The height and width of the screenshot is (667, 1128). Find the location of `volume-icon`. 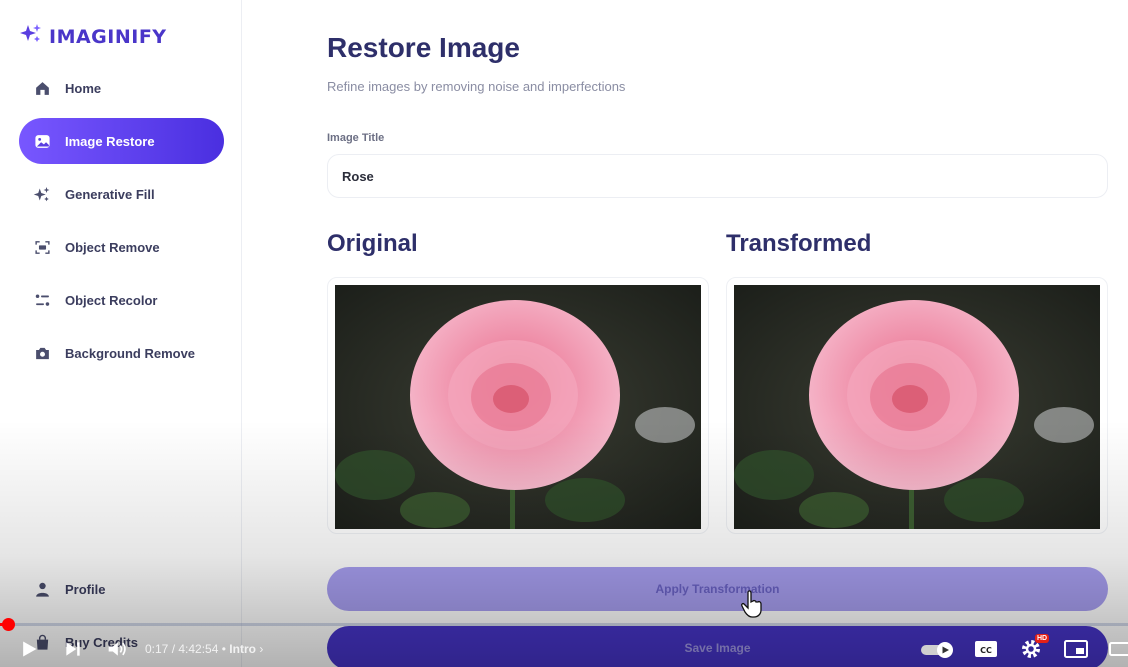

volume-icon is located at coordinates (117, 649).